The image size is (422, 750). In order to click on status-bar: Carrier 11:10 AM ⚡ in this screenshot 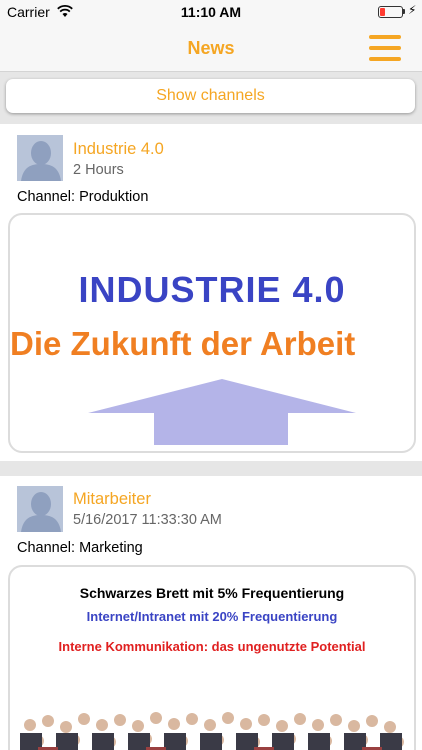, I will do `click(211, 13)`.